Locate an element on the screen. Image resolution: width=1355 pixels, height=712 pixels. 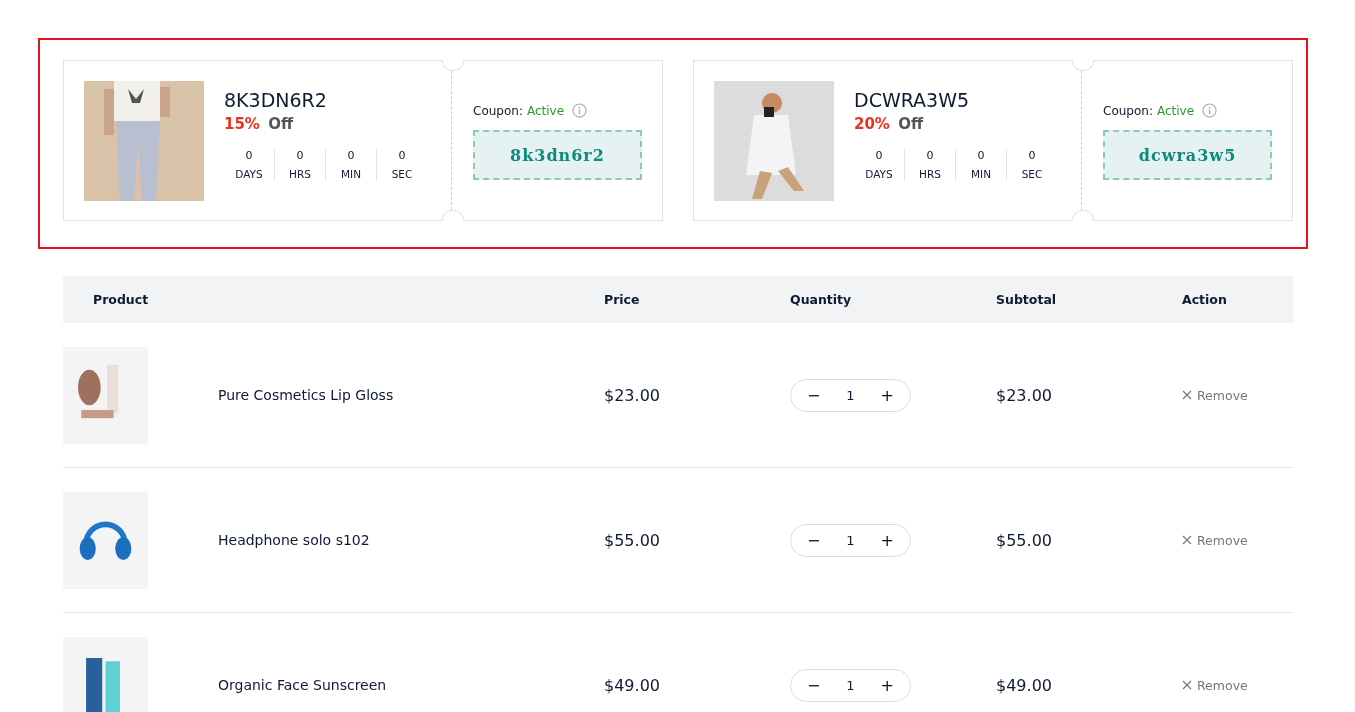
product-name: Pure Cosmetics Lip Gloss is located at coordinates (306, 395).